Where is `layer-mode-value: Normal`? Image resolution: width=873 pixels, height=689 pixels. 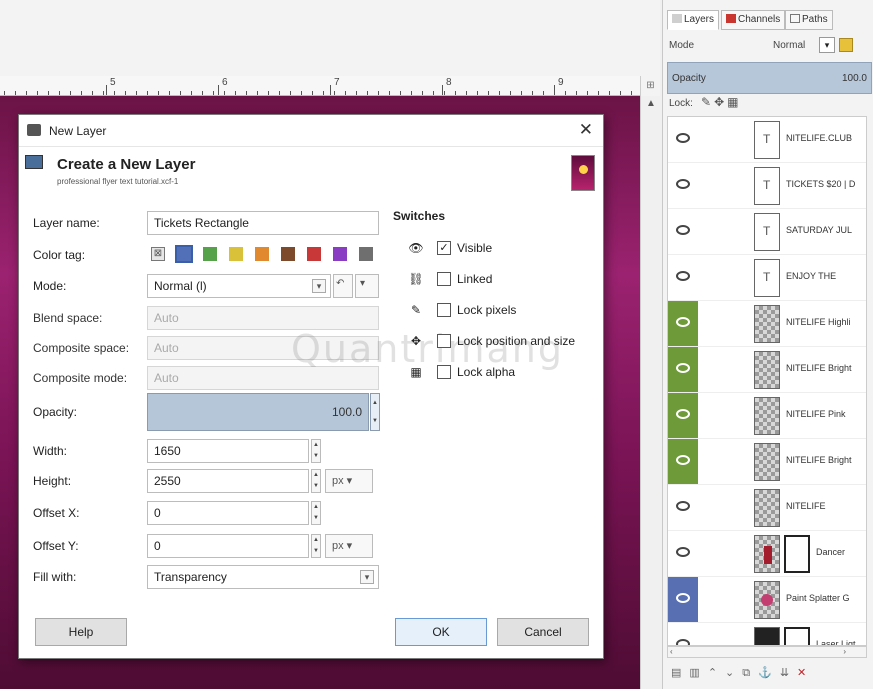 layer-mode-value: Normal is located at coordinates (789, 45).